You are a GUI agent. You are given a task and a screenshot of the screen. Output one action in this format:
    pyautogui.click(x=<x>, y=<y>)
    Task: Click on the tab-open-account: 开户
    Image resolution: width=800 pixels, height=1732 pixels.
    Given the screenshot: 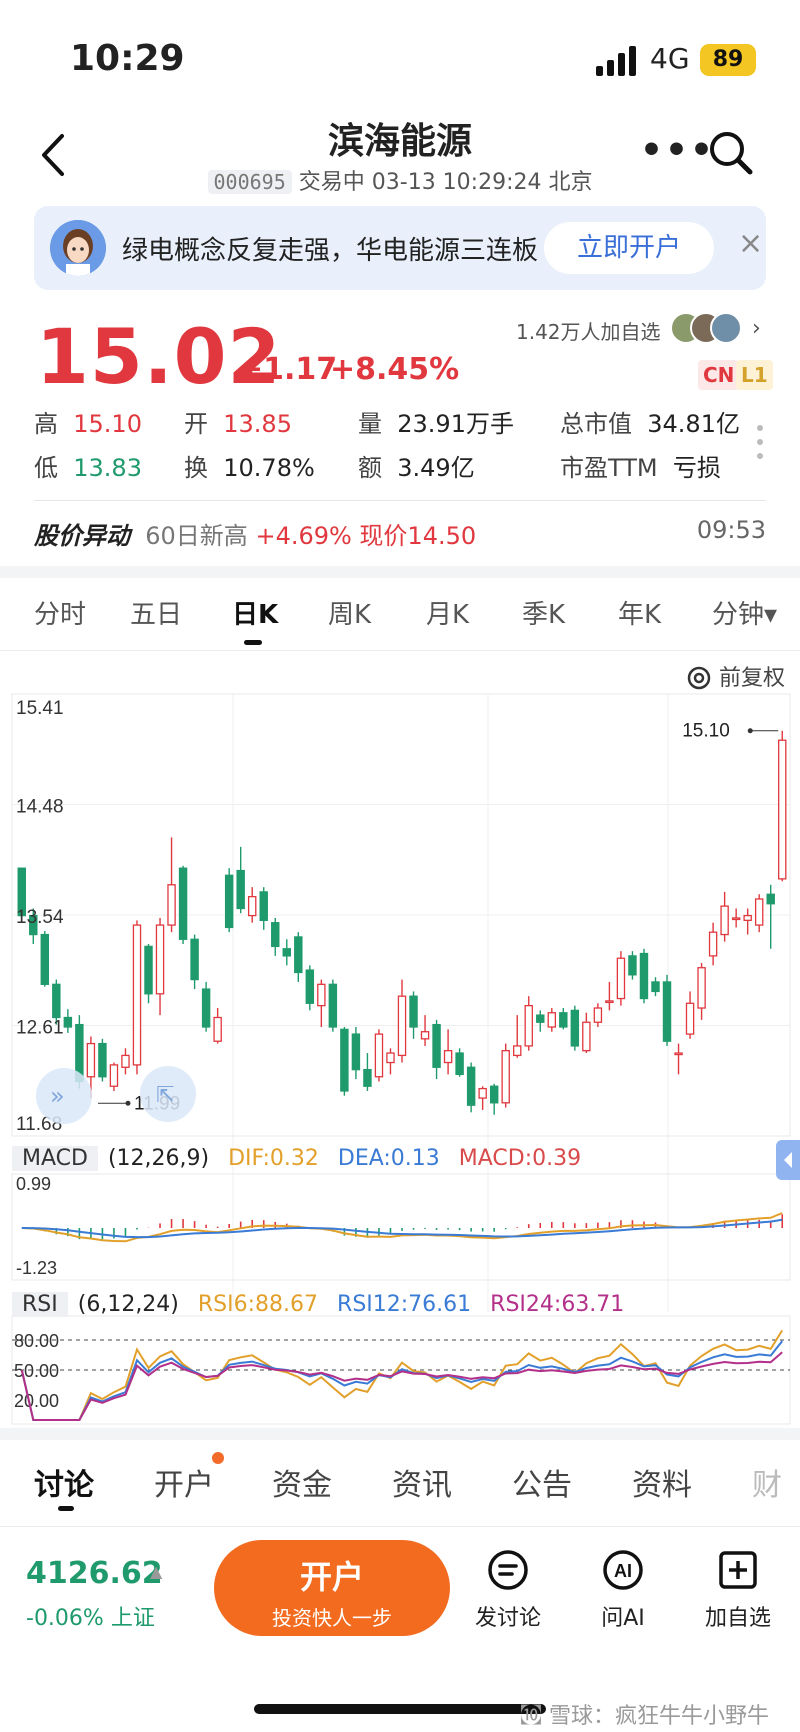 What is the action you would take?
    pyautogui.click(x=184, y=1482)
    